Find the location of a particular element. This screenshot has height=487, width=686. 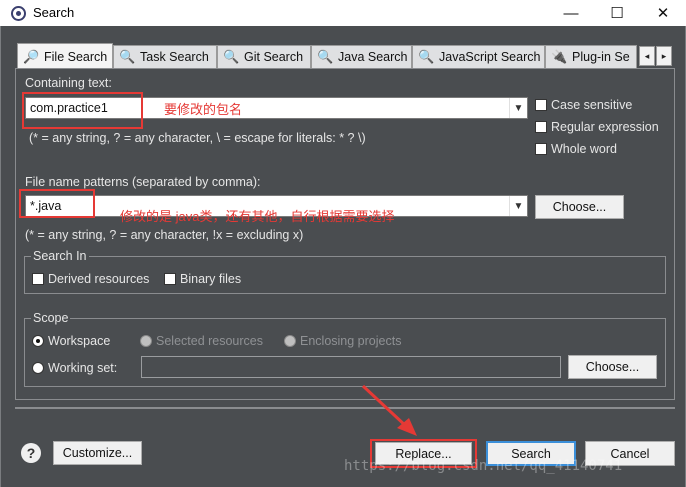

tab-file-search: 🔎 File Search is located at coordinates (65, 56).